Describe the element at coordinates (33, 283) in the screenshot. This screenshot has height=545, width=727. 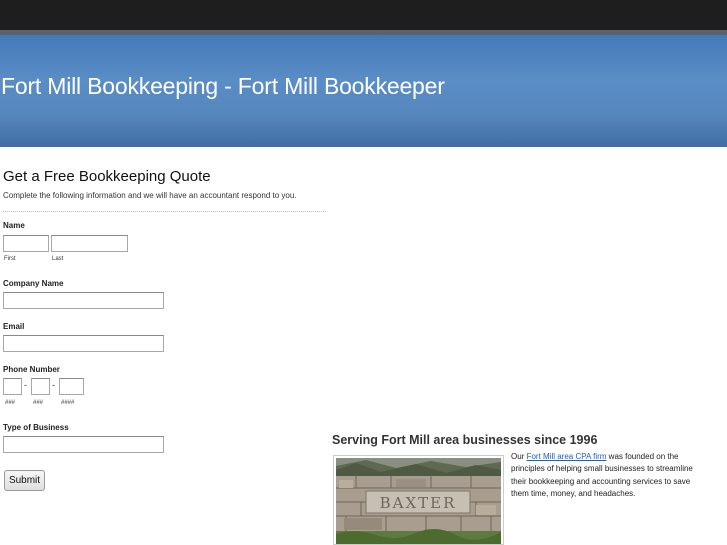
I see `company-name-label: Company Name` at that location.